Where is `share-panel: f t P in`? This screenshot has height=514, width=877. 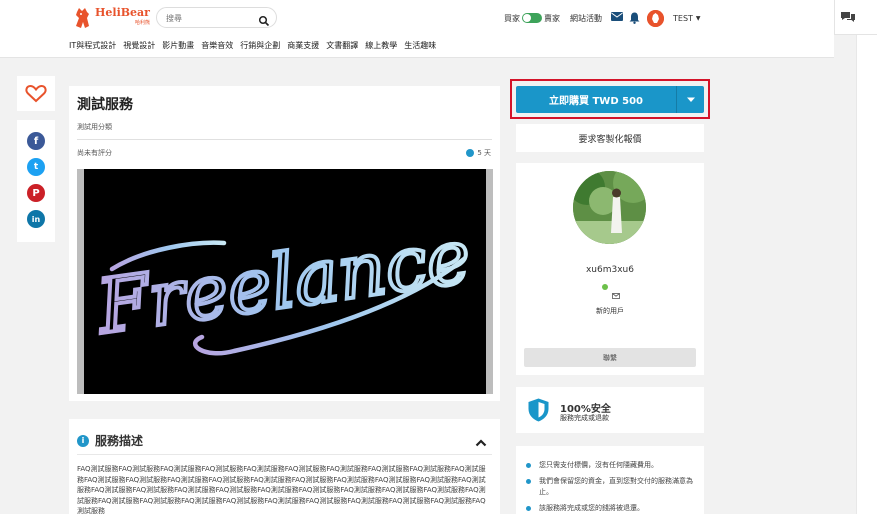 share-panel: f t P in is located at coordinates (36, 181).